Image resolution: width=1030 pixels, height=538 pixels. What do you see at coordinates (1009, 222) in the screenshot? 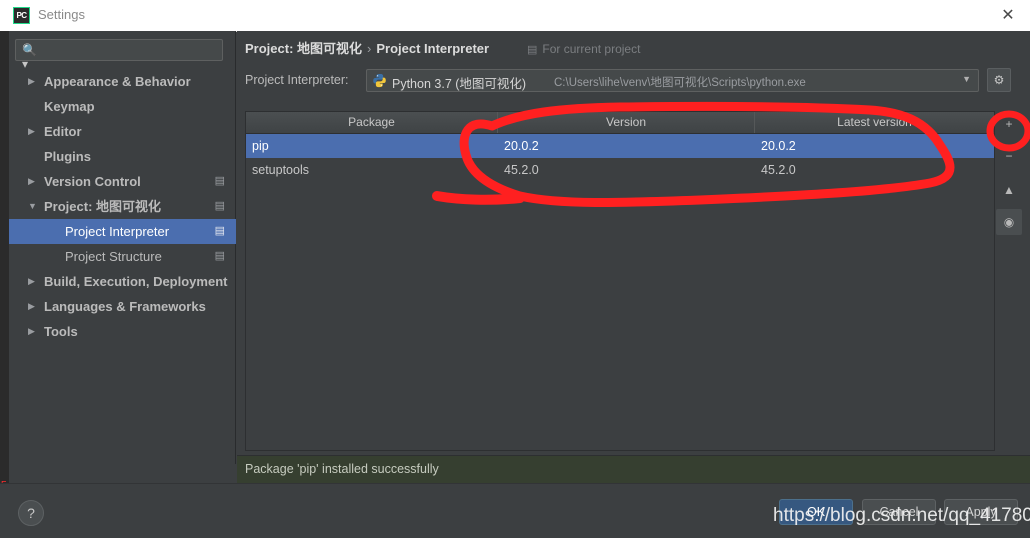
I see `show-early-releases-button: ◉` at bounding box center [1009, 222].